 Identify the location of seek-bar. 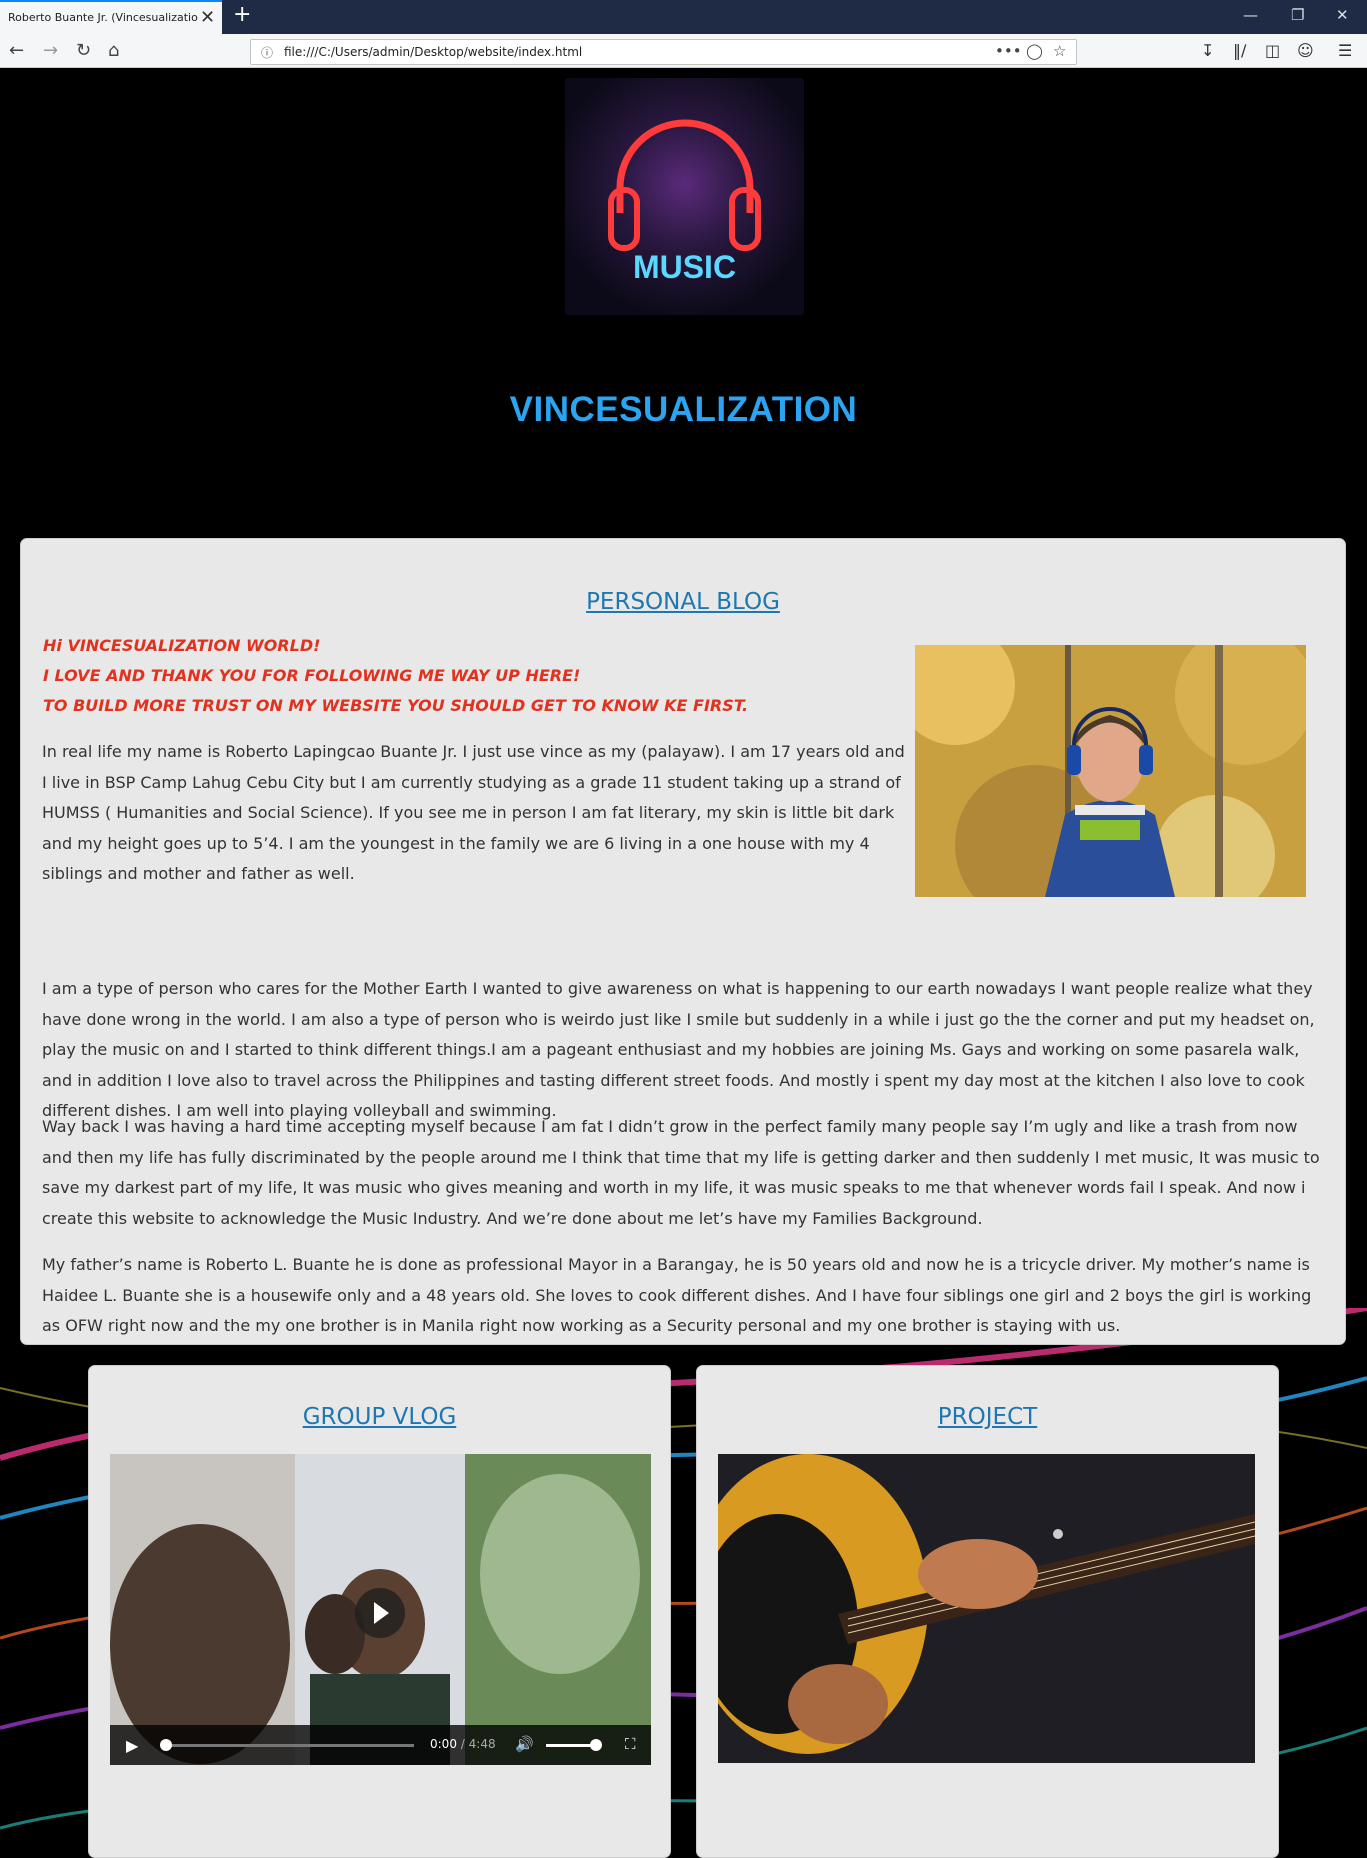
(289, 1745).